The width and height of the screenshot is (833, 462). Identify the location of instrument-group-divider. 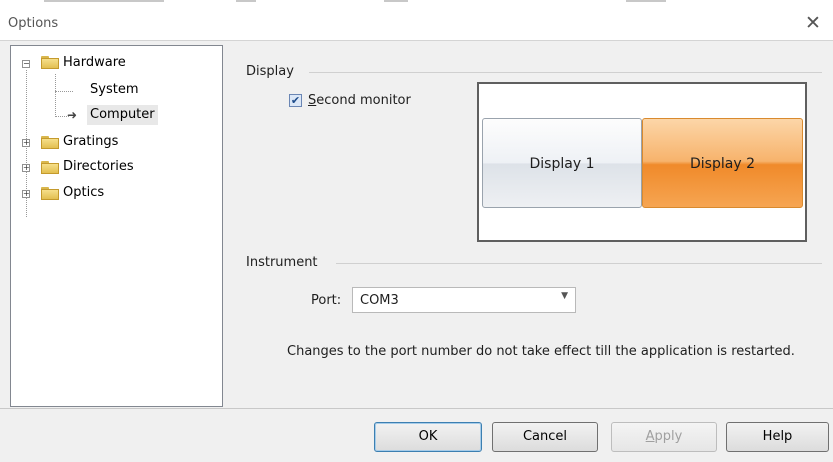
(579, 263).